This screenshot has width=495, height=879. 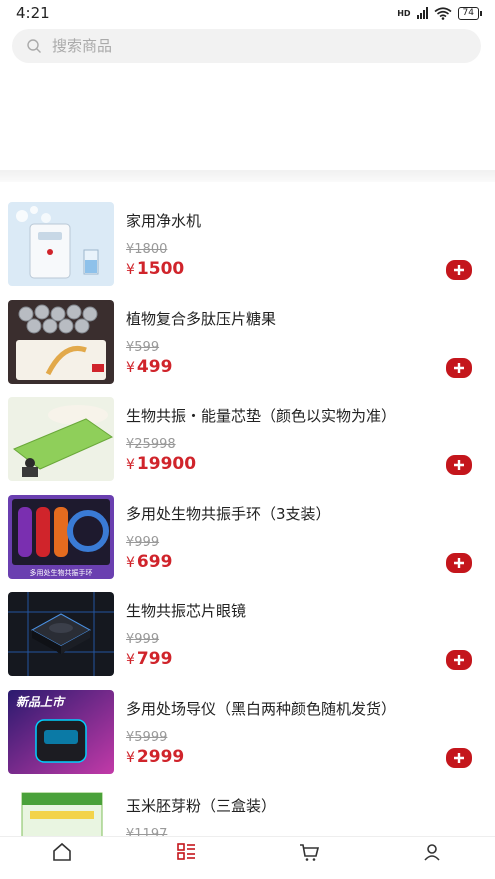 I want to click on product-price: ¥799, so click(x=149, y=659).